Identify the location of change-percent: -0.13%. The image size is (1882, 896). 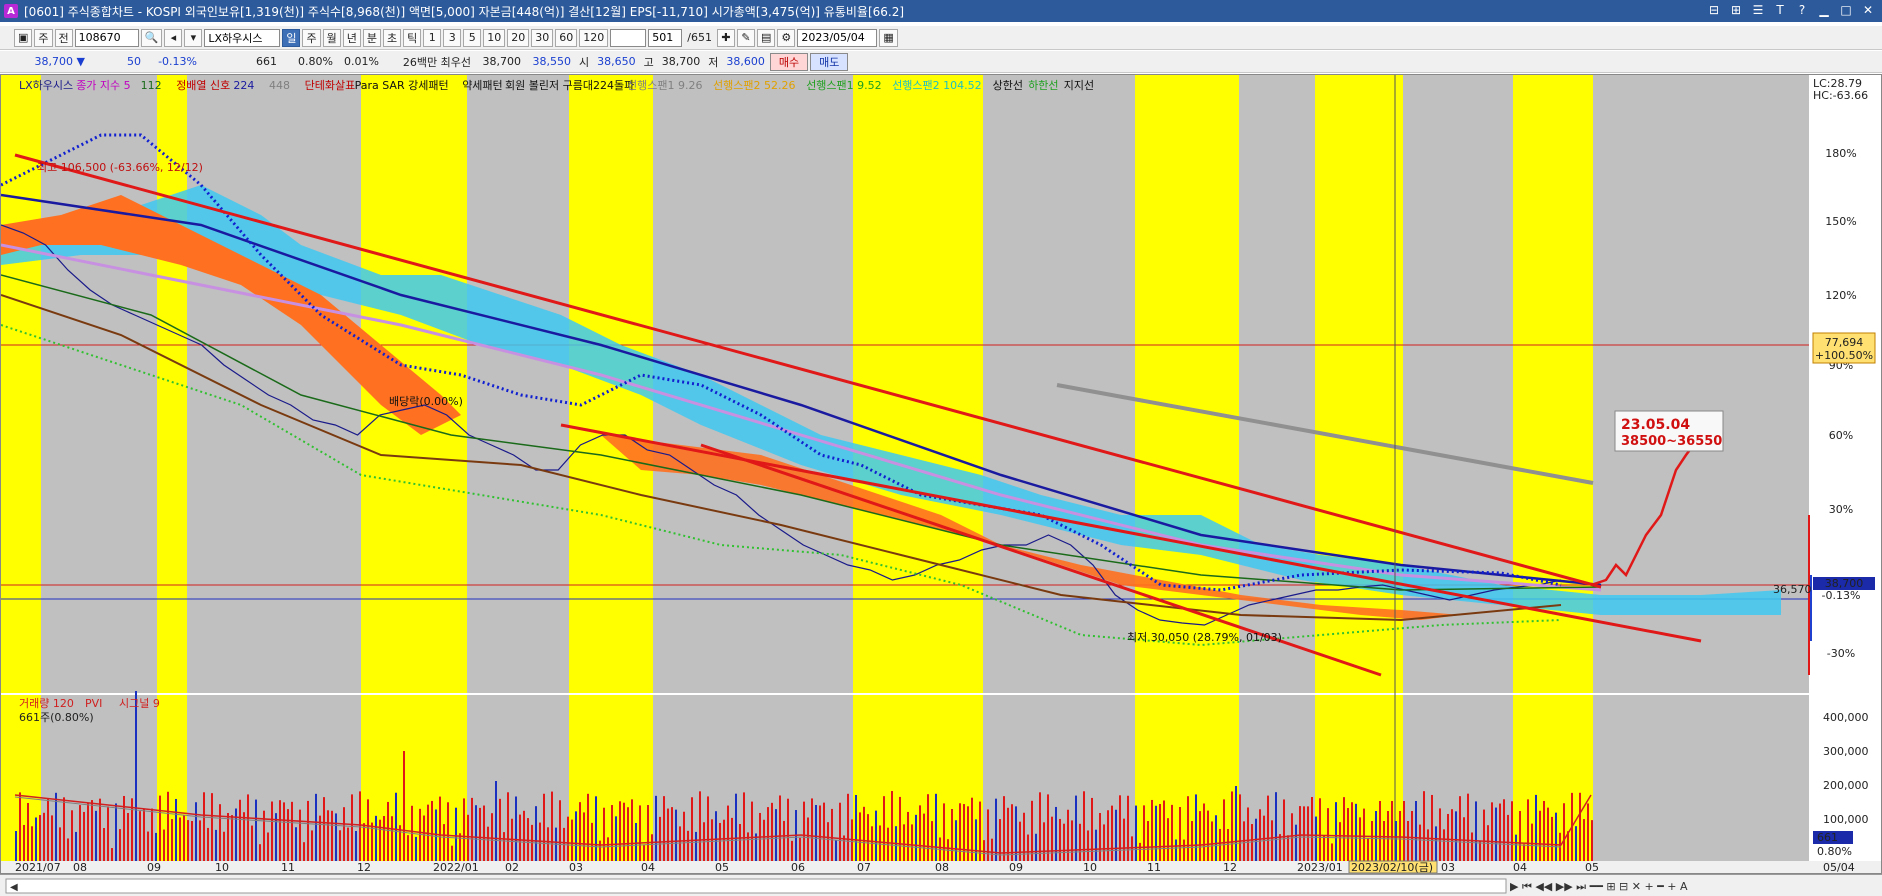
(177, 61).